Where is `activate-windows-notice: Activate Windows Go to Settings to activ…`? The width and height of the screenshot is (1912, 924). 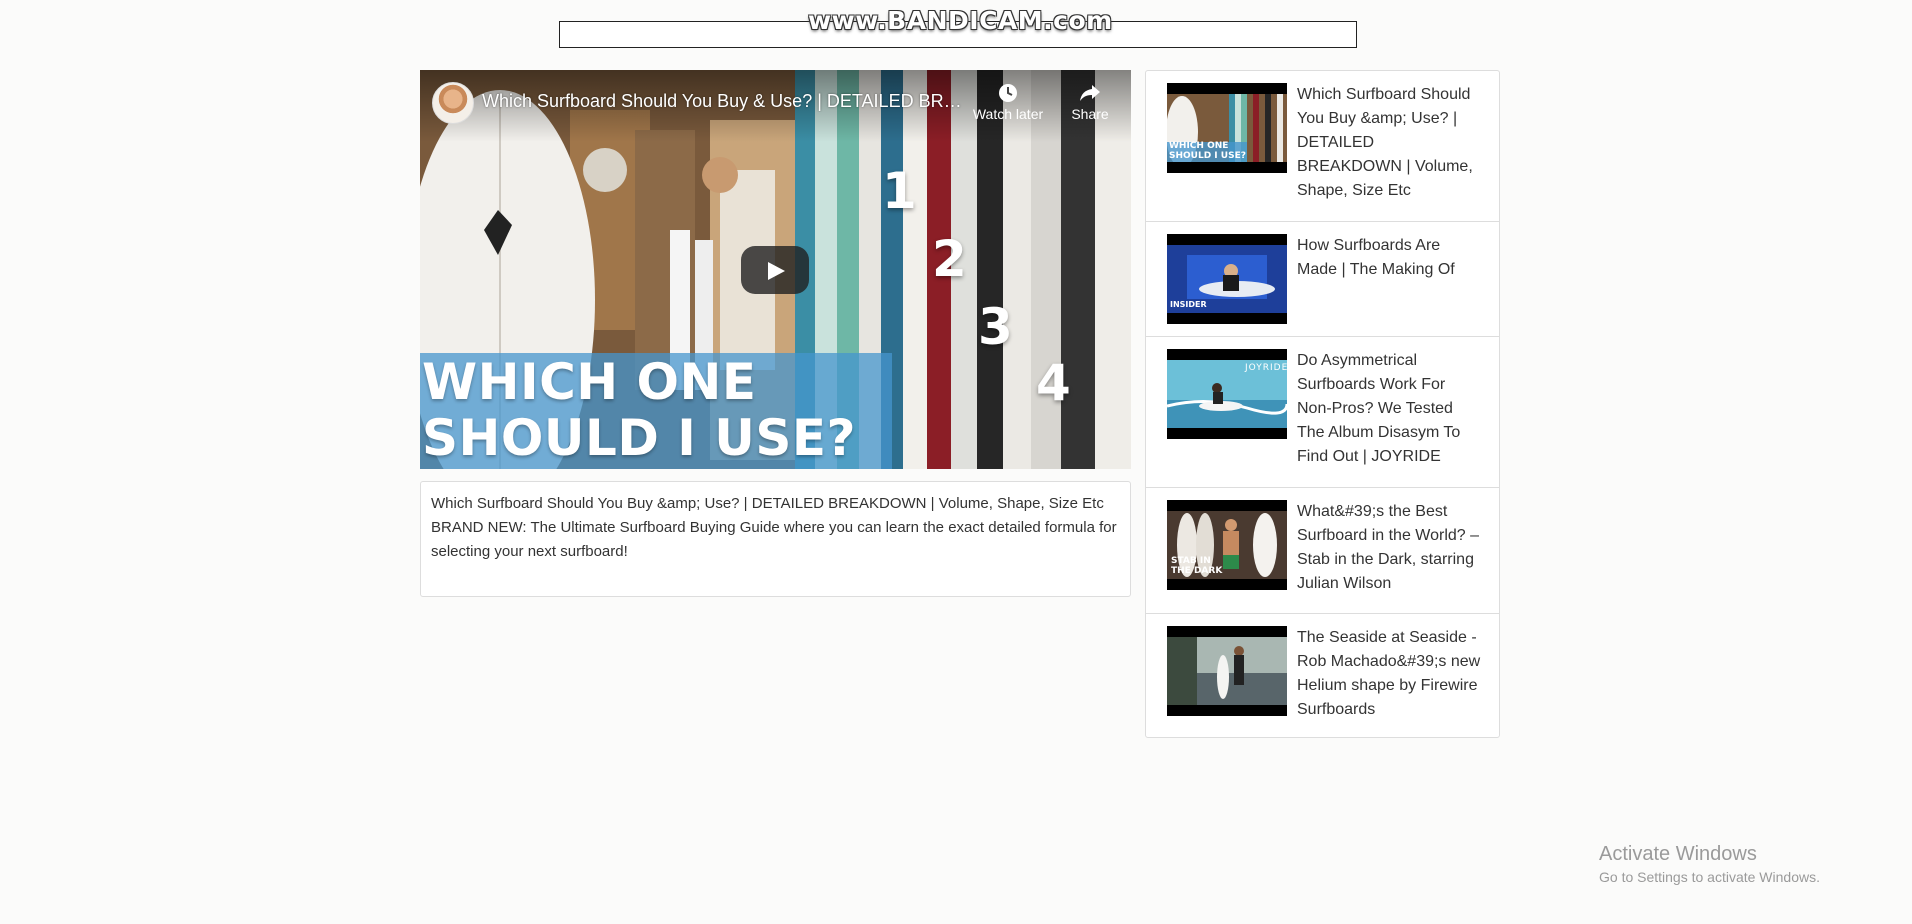
activate-windows-notice: Activate Windows Go to Settings to activ… is located at coordinates (1709, 864).